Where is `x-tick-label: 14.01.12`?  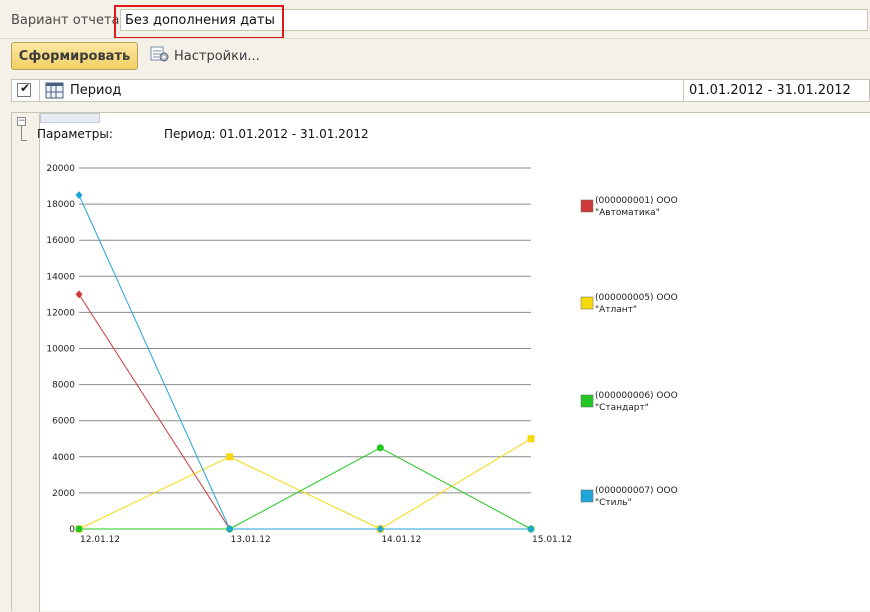 x-tick-label: 14.01.12 is located at coordinates (401, 540).